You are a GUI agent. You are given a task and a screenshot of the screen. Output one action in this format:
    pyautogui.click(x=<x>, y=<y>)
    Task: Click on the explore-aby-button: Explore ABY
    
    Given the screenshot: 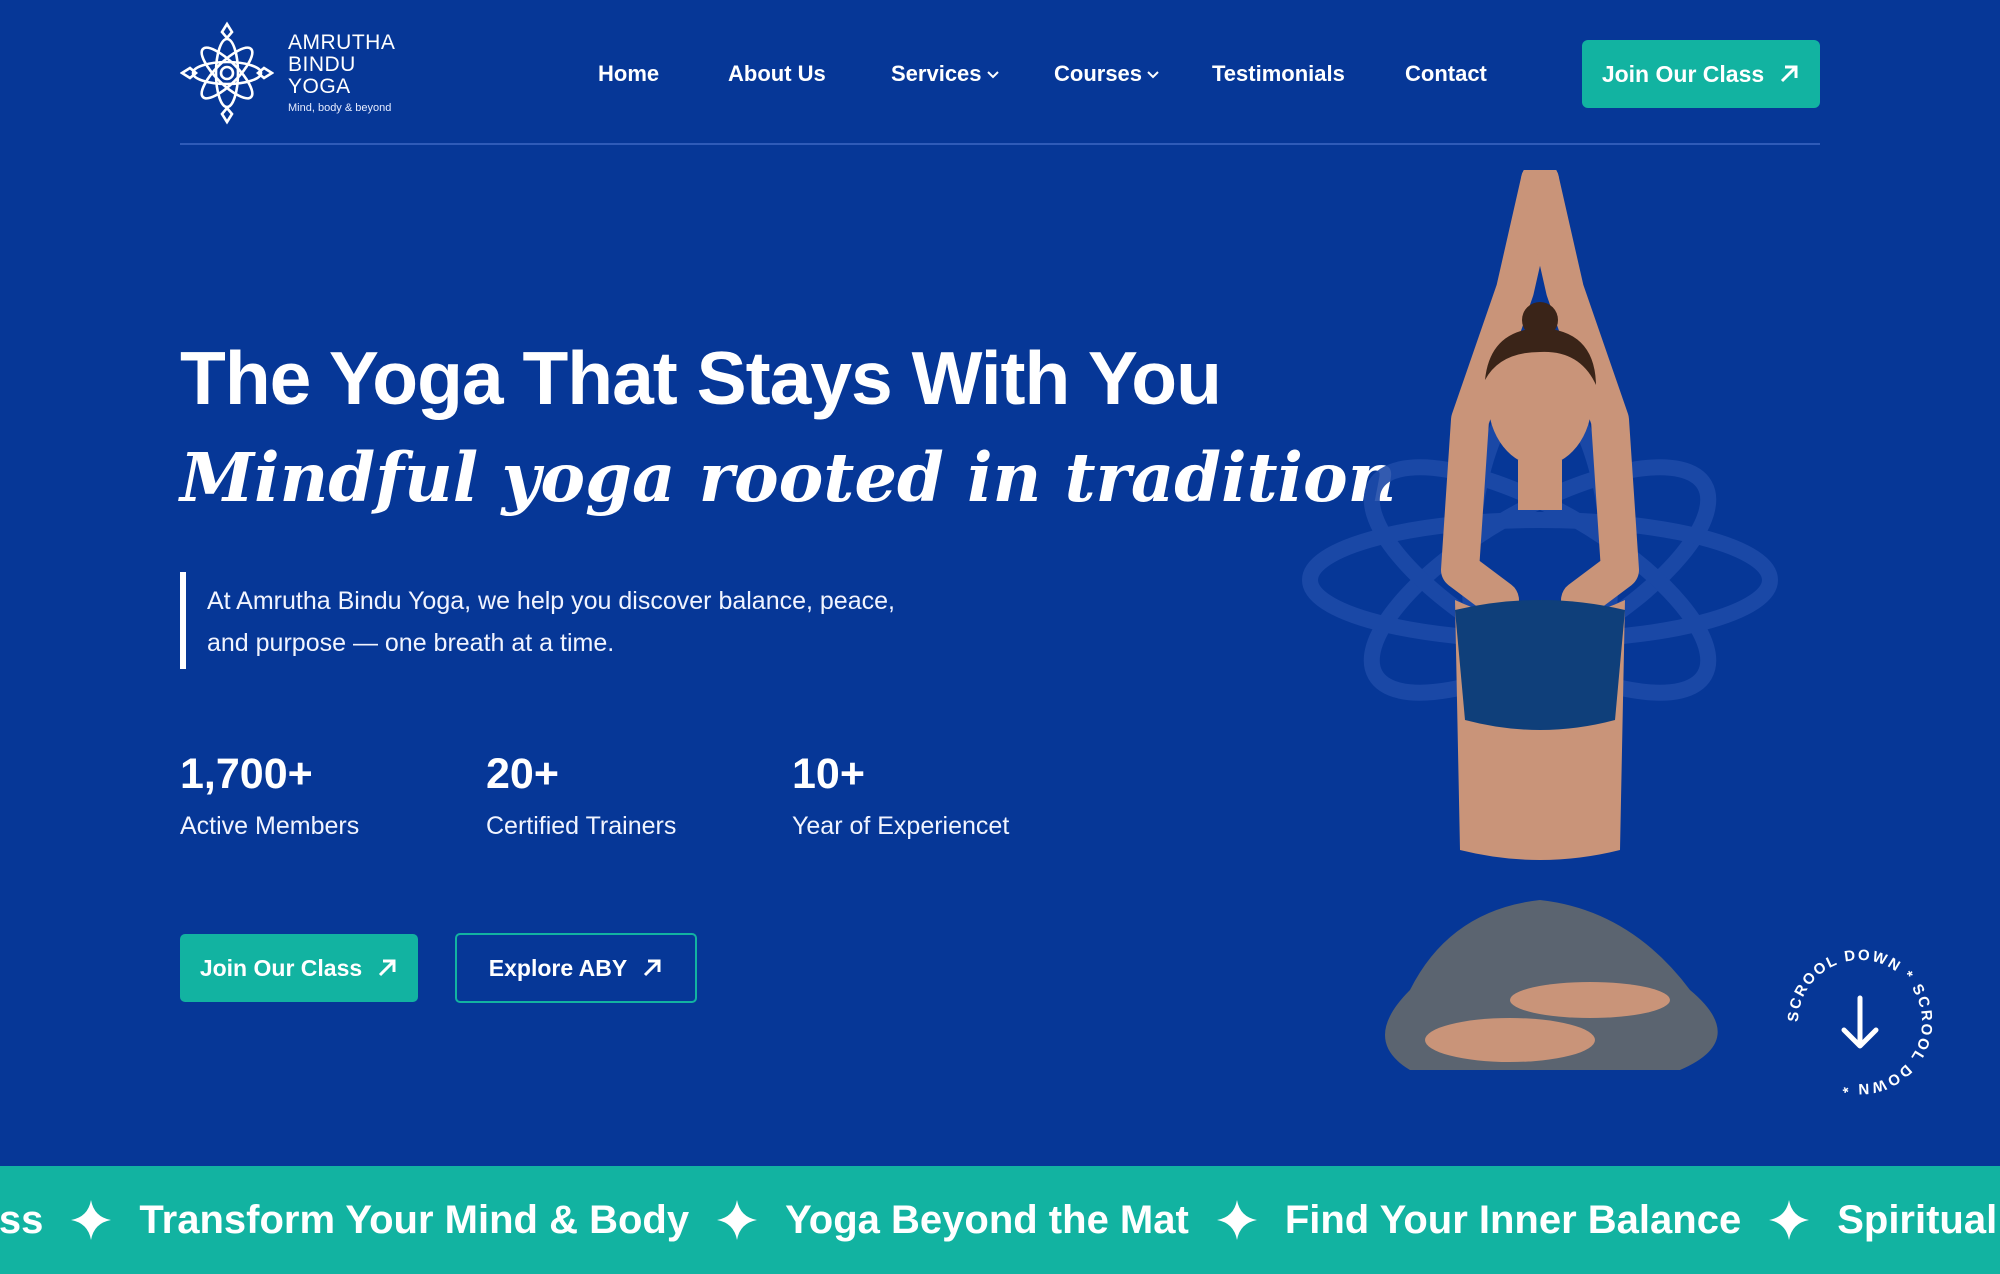 What is the action you would take?
    pyautogui.click(x=576, y=968)
    